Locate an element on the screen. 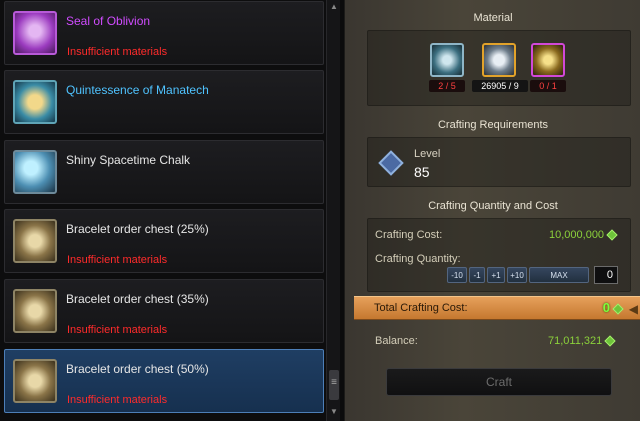  crafting-cost-value: 10,000,000 is located at coordinates (583, 235).